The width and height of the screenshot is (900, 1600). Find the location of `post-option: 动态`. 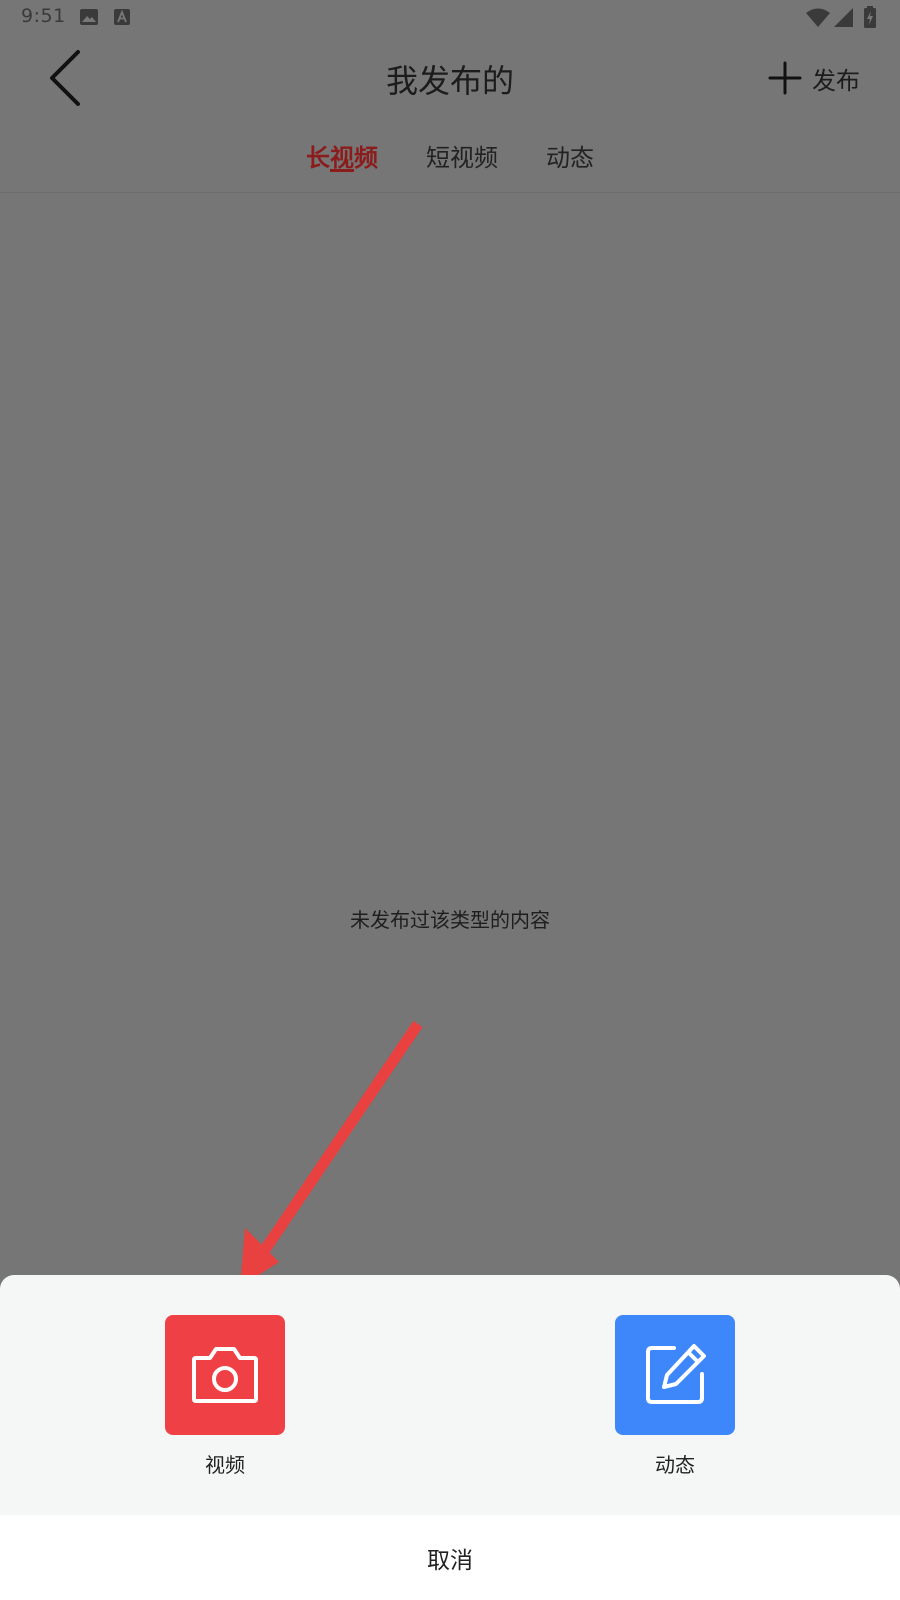

post-option: 动态 is located at coordinates (675, 1396).